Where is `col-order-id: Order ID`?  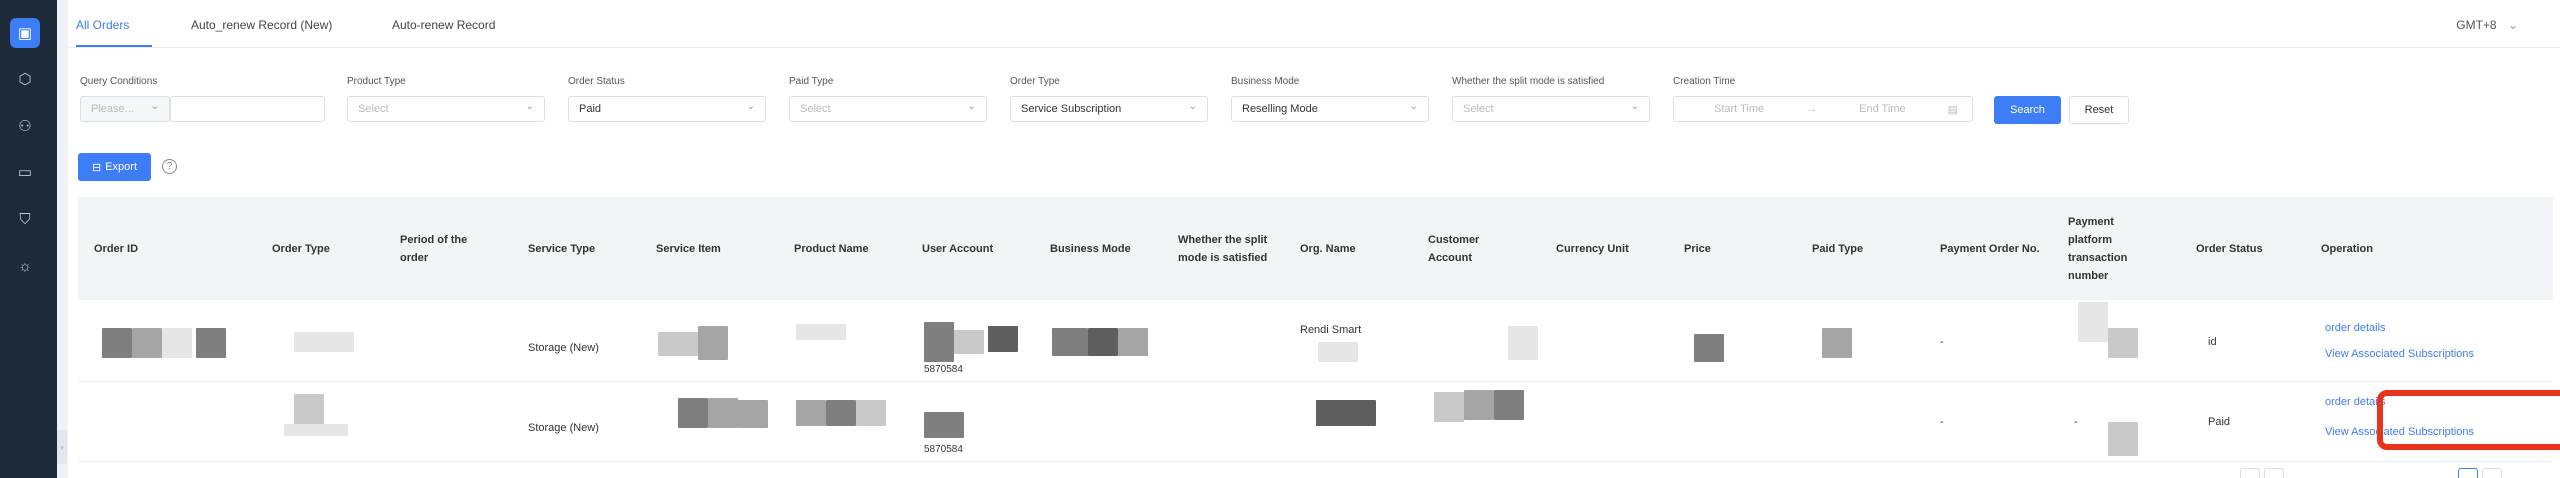
col-order-id: Order ID is located at coordinates (116, 248).